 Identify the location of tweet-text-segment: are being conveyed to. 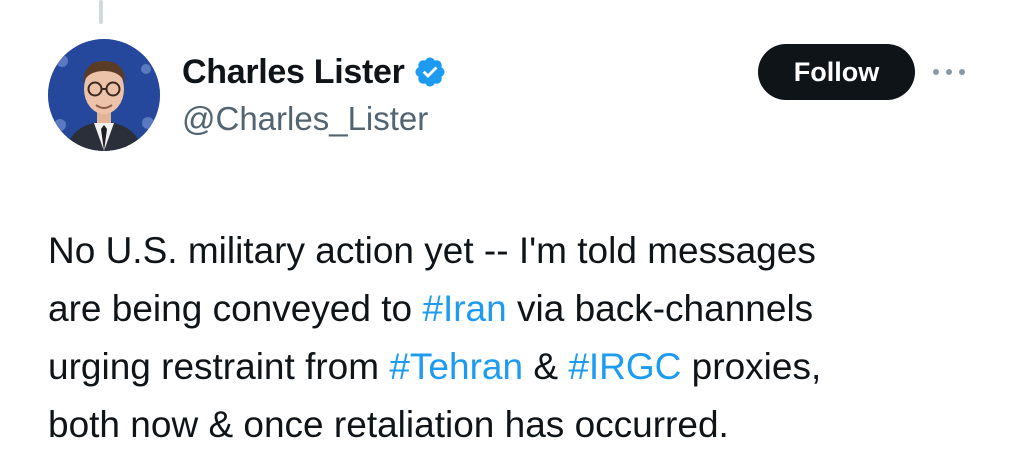
(235, 308).